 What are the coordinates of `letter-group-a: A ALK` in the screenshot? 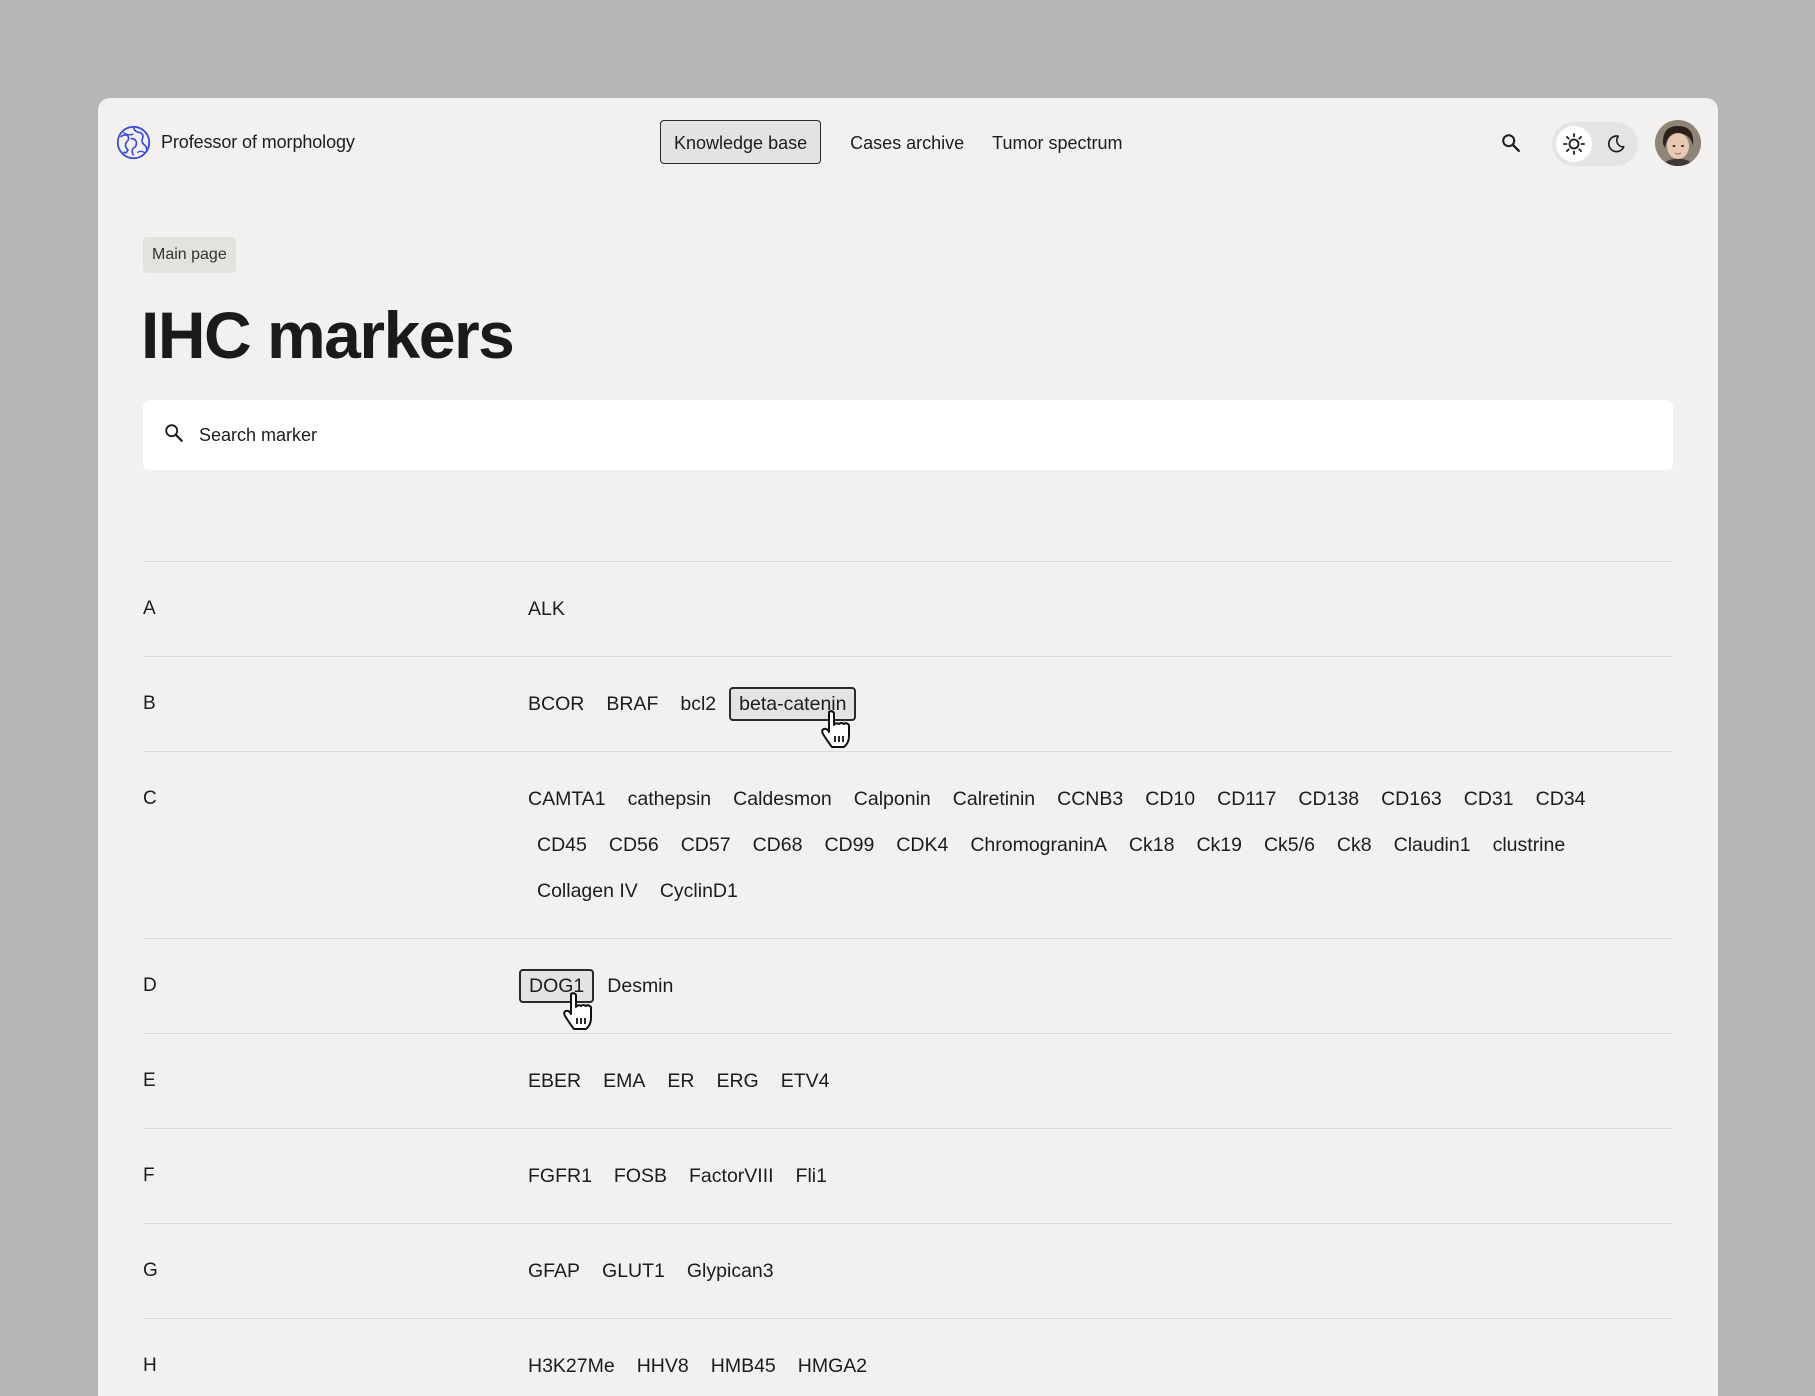 It's located at (908, 609).